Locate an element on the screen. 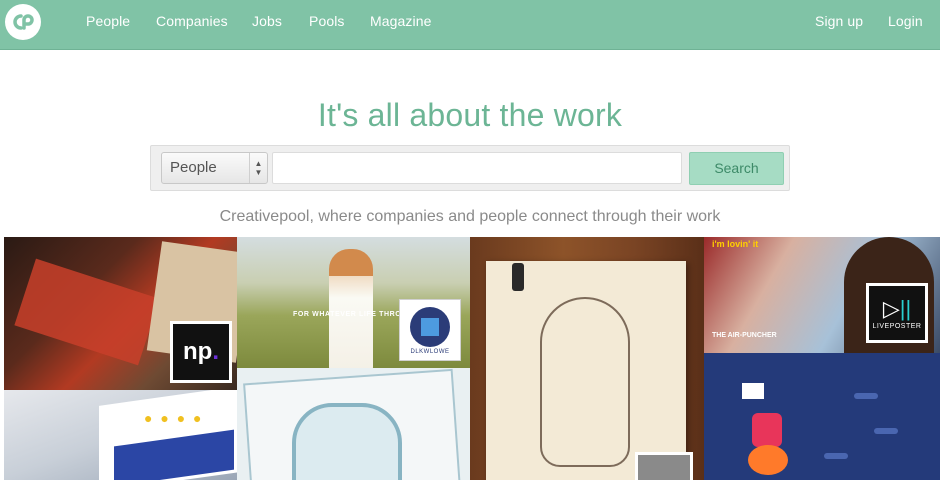 Image resolution: width=940 pixels, height=480 pixels. np-logo-badge: np. is located at coordinates (201, 352).